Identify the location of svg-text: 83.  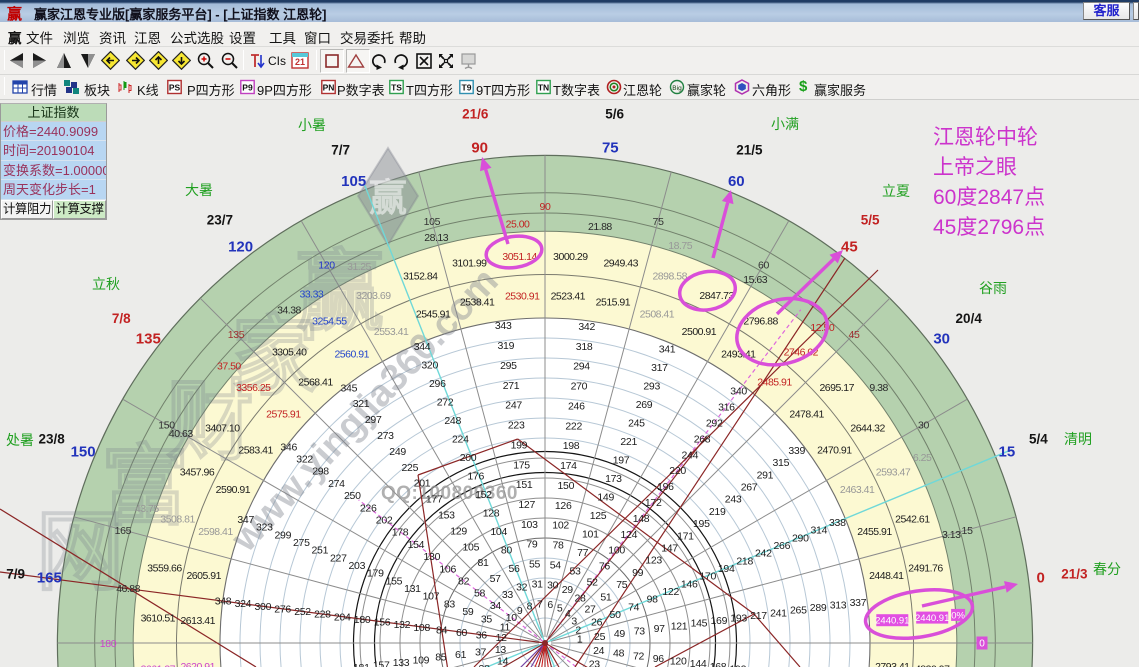
(450, 604).